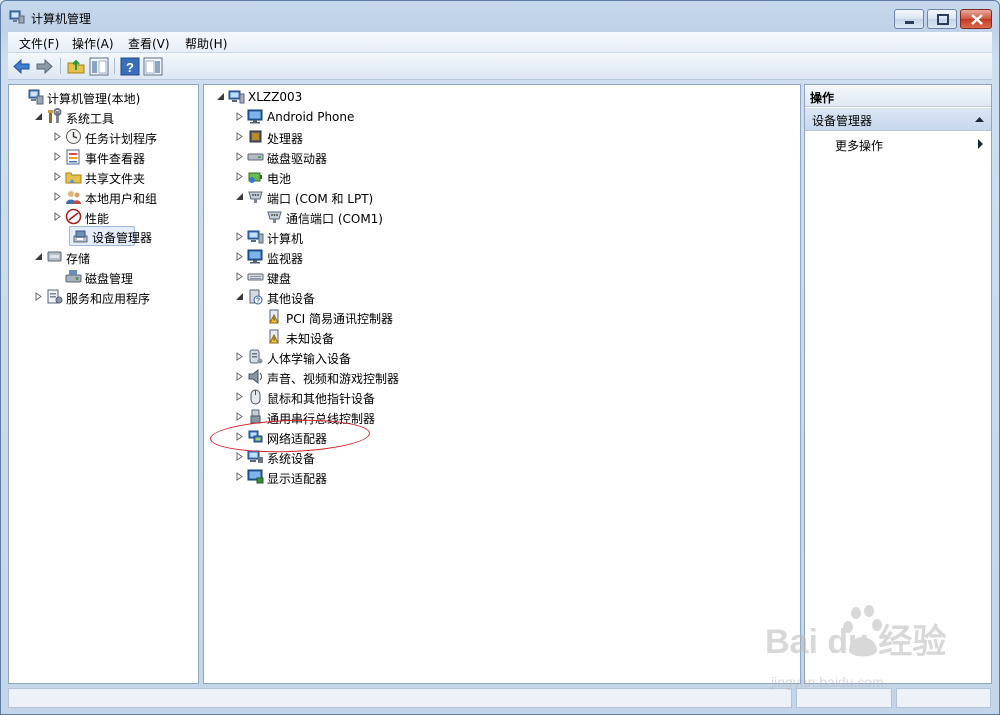  What do you see at coordinates (516, 476) in the screenshot?
I see `tree-item: 显示适配器` at bounding box center [516, 476].